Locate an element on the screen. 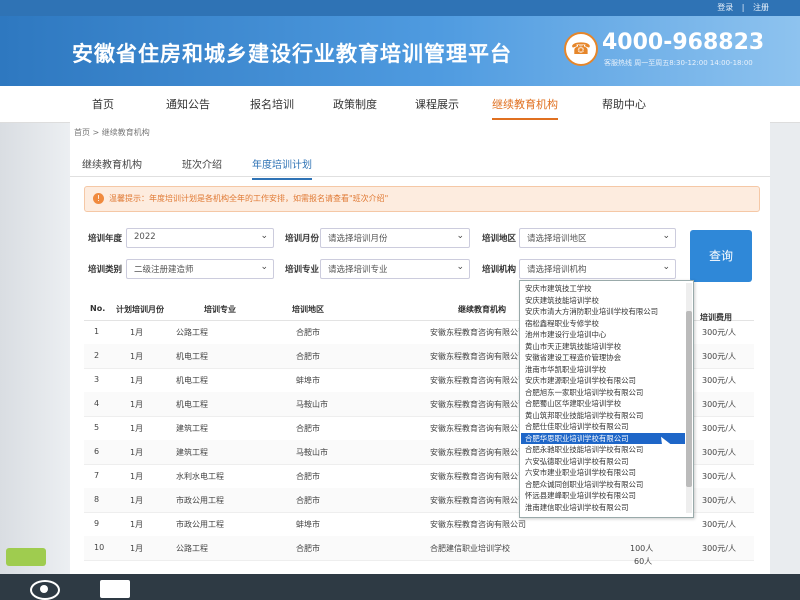  dropdown-option: 黄山市天正建筑技能培训学校 is located at coordinates (573, 346).